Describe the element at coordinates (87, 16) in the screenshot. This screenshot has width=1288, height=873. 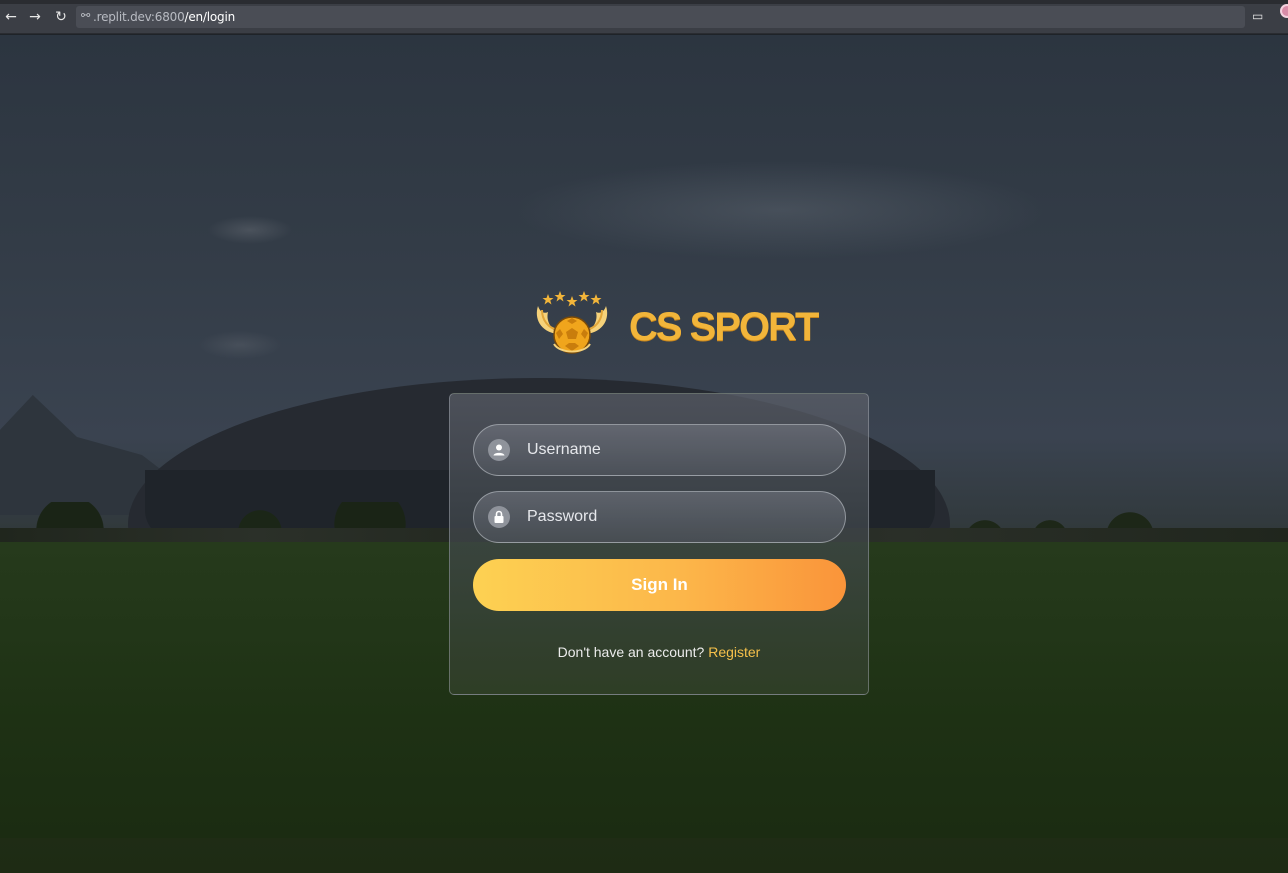
I see `site-info-icon: ⚯` at that location.